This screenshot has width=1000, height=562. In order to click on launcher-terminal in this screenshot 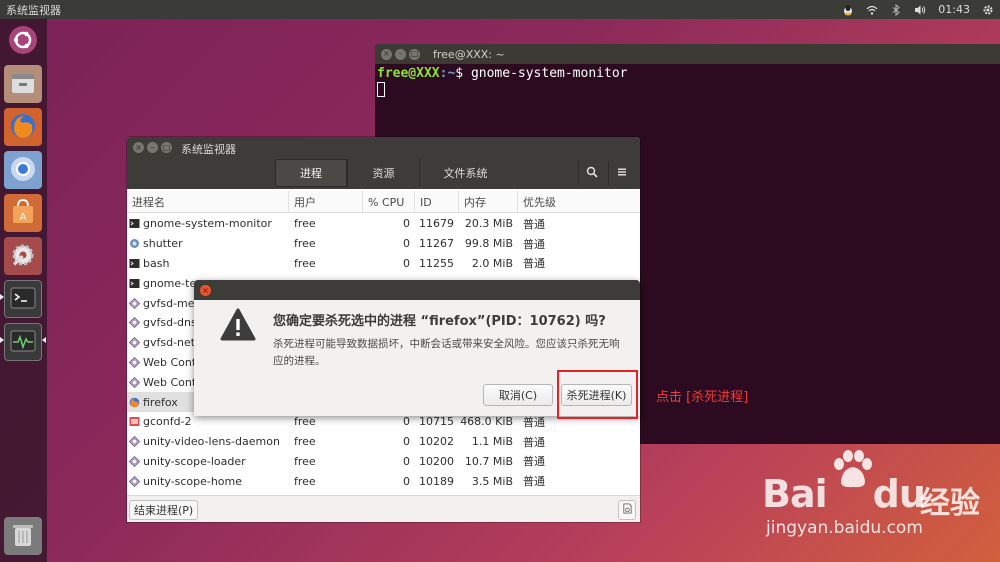, I will do `click(23, 299)`.